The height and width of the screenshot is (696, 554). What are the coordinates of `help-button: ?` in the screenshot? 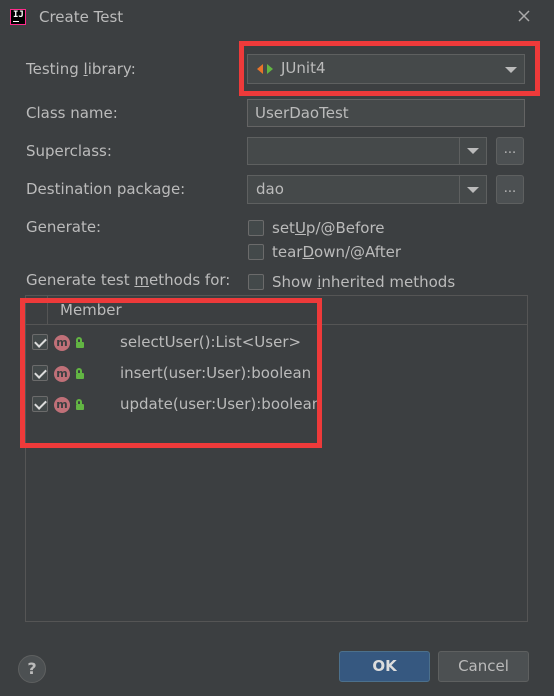 It's located at (32, 669).